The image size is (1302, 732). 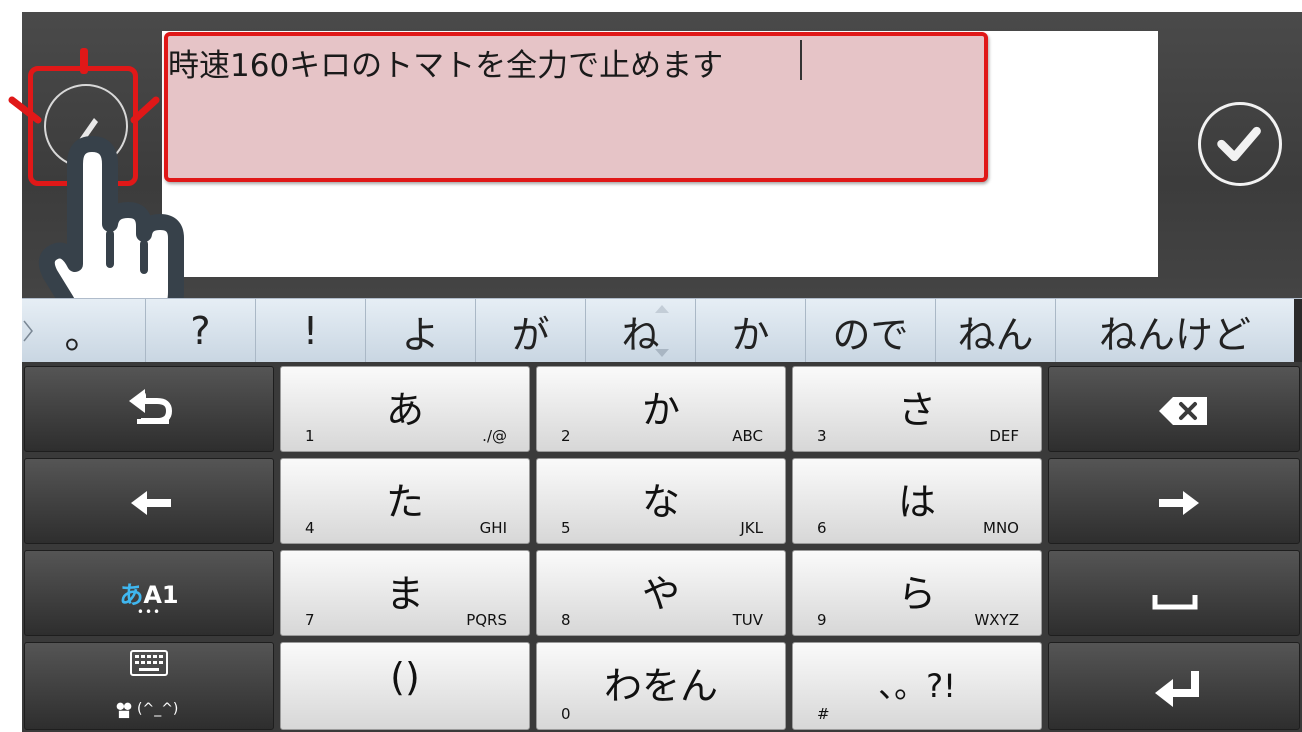 I want to click on key-kana: た, so click(x=404, y=502).